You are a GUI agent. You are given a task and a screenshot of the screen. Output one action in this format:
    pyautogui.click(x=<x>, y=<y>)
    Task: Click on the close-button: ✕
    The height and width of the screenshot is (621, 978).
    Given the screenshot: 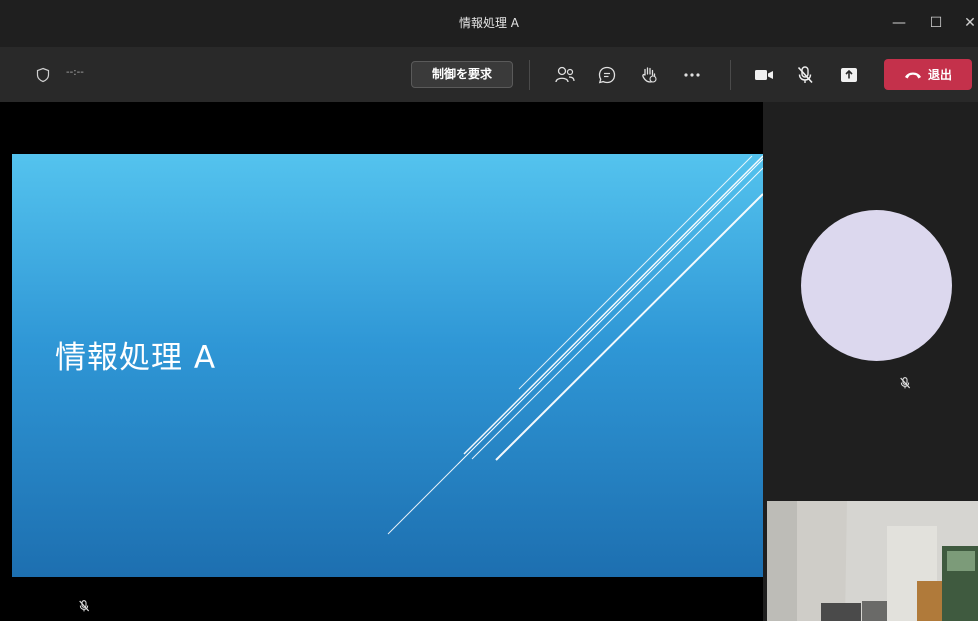 What is the action you would take?
    pyautogui.click(x=968, y=23)
    